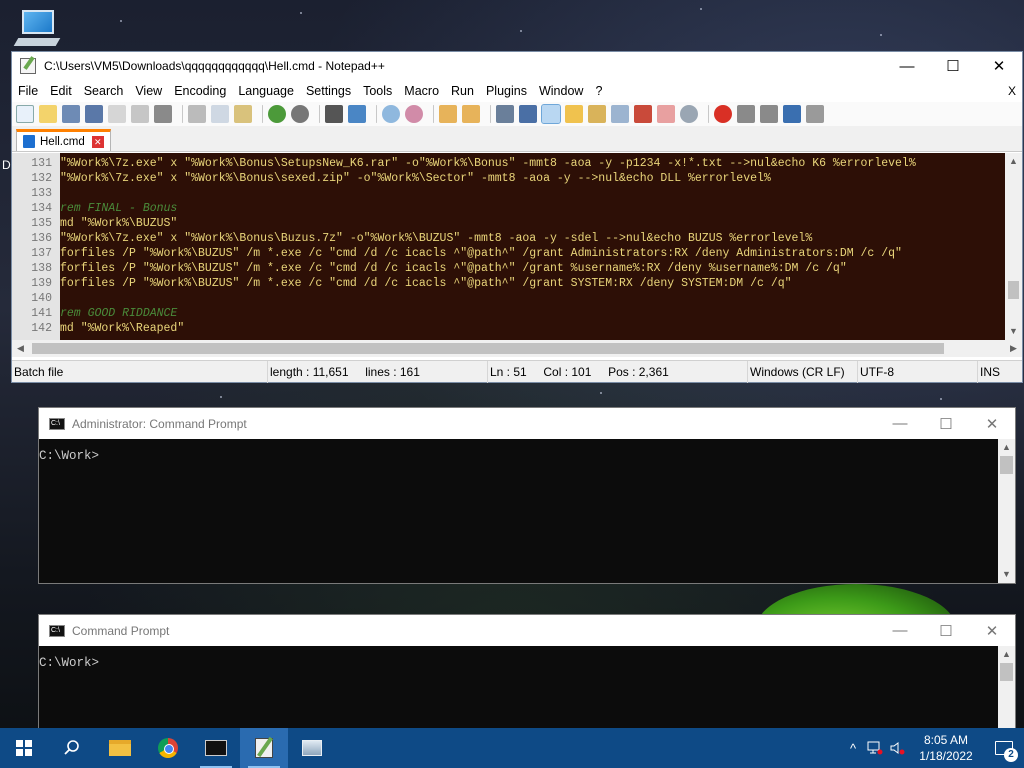  Describe the element at coordinates (300, 114) in the screenshot. I see `redo-icon` at that location.